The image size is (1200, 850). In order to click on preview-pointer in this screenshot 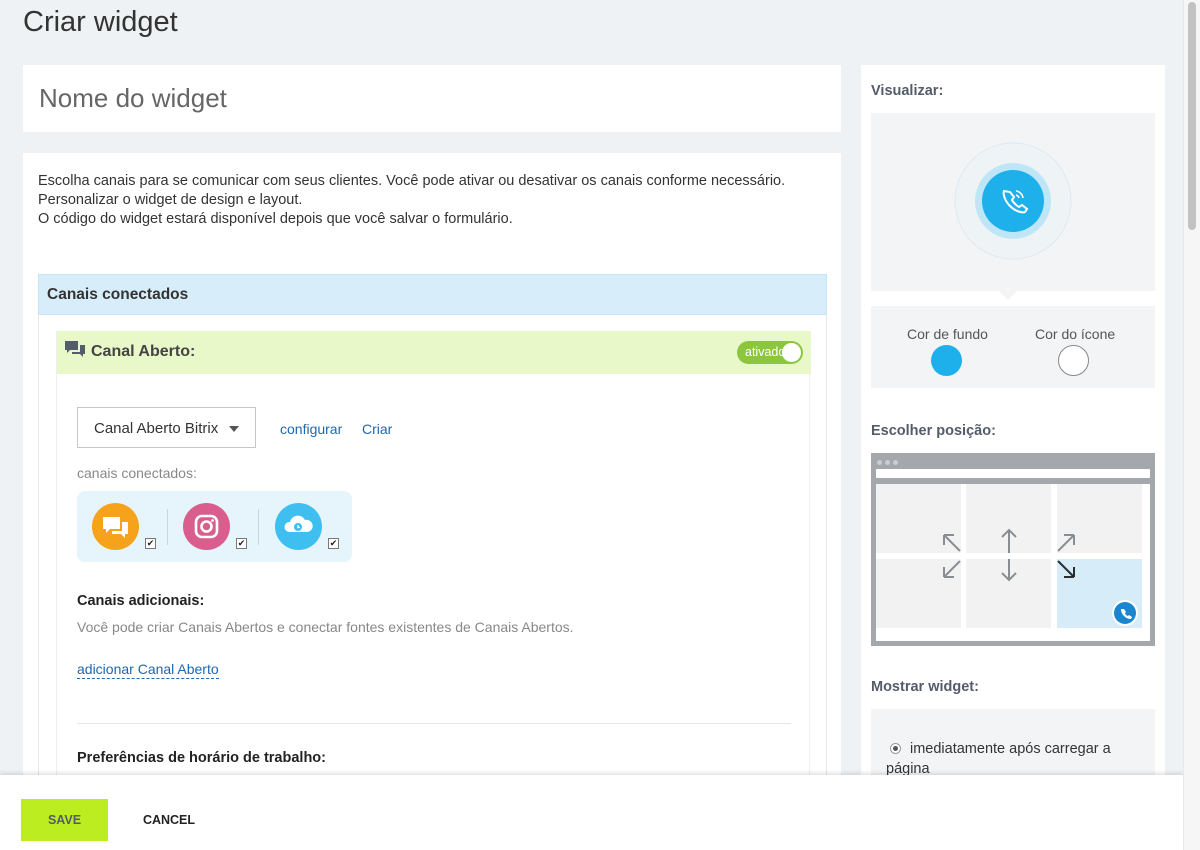, I will do `click(1008, 295)`.